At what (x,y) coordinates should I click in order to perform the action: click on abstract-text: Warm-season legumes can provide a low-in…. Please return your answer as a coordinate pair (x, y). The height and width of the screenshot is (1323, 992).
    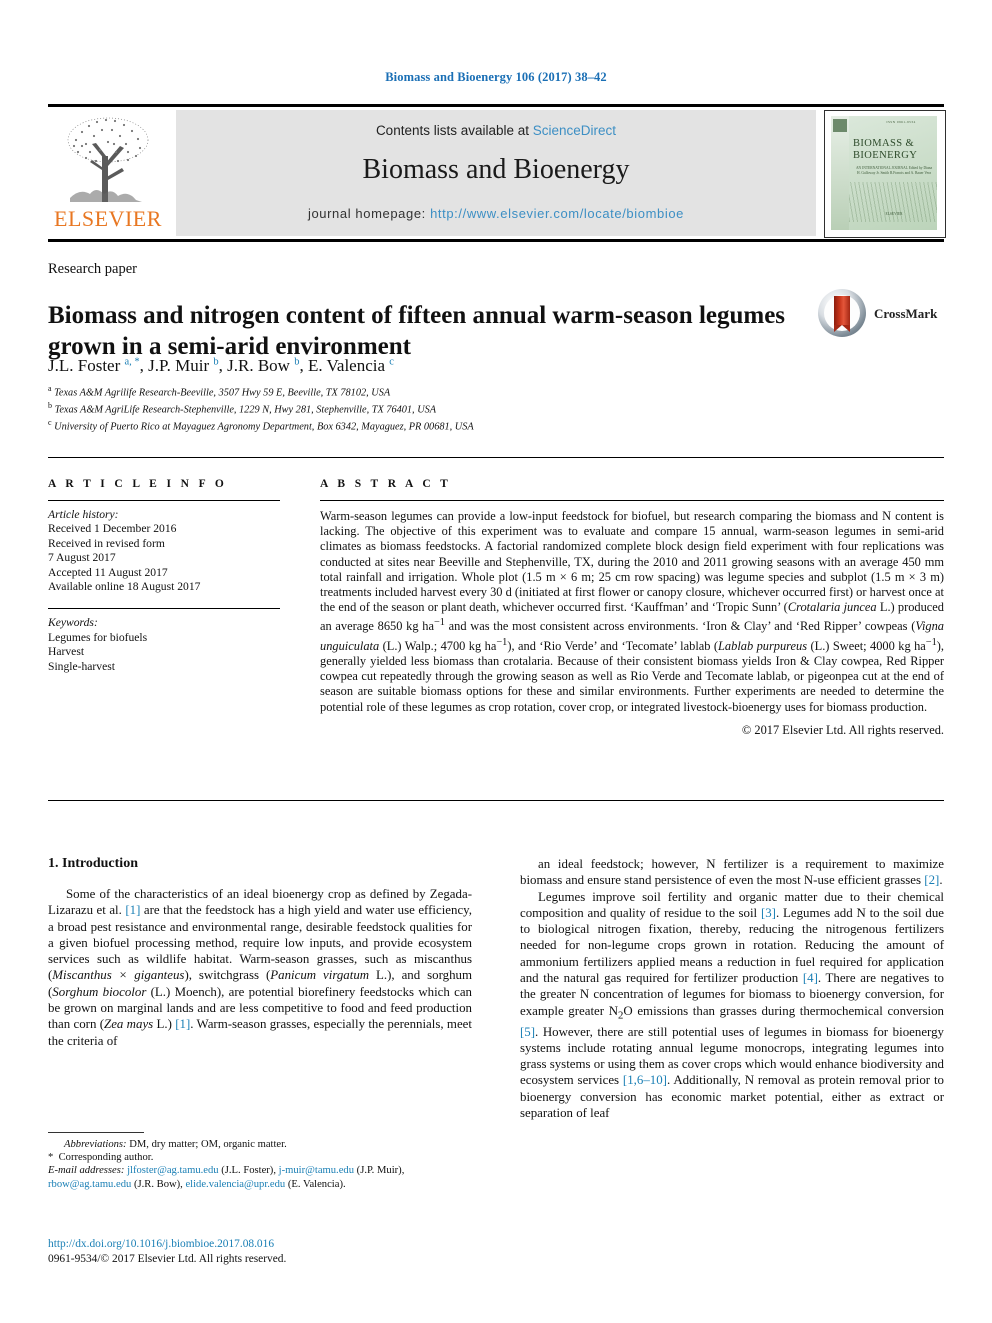
    Looking at the image, I should click on (632, 611).